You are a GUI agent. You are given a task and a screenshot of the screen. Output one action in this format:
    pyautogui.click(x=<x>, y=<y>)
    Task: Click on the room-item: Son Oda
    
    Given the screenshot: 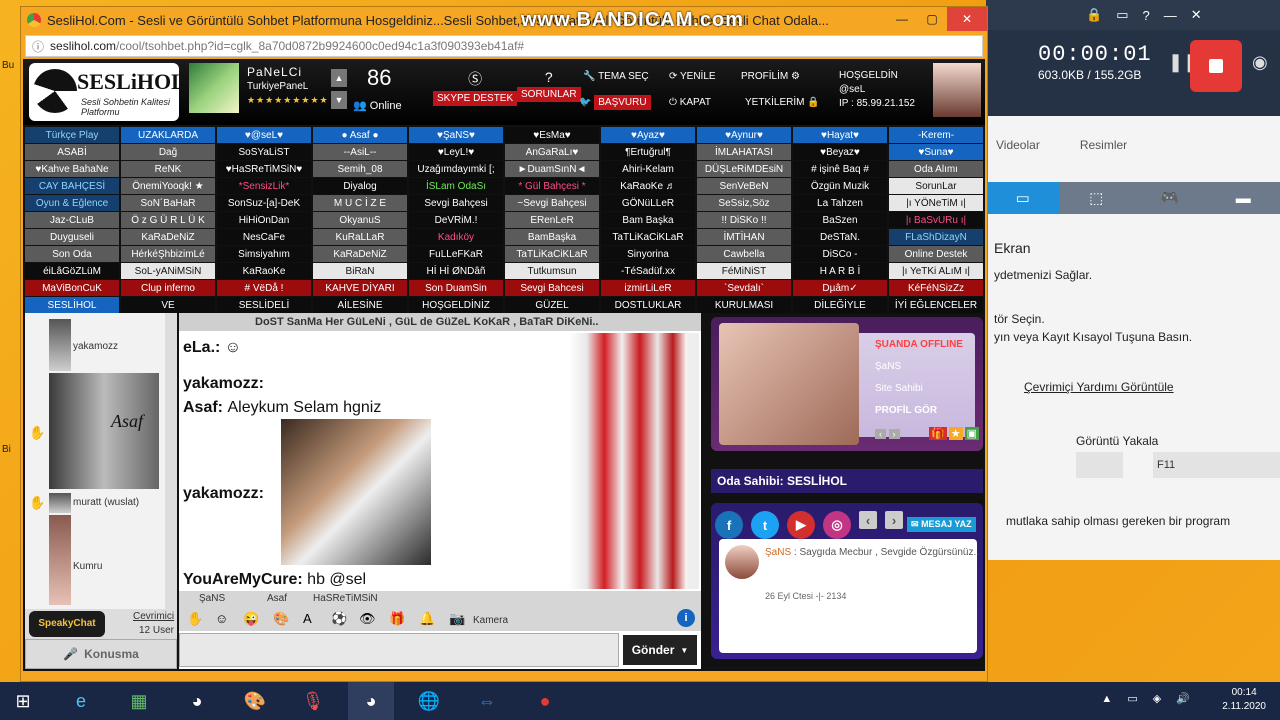 What is the action you would take?
    pyautogui.click(x=72, y=254)
    